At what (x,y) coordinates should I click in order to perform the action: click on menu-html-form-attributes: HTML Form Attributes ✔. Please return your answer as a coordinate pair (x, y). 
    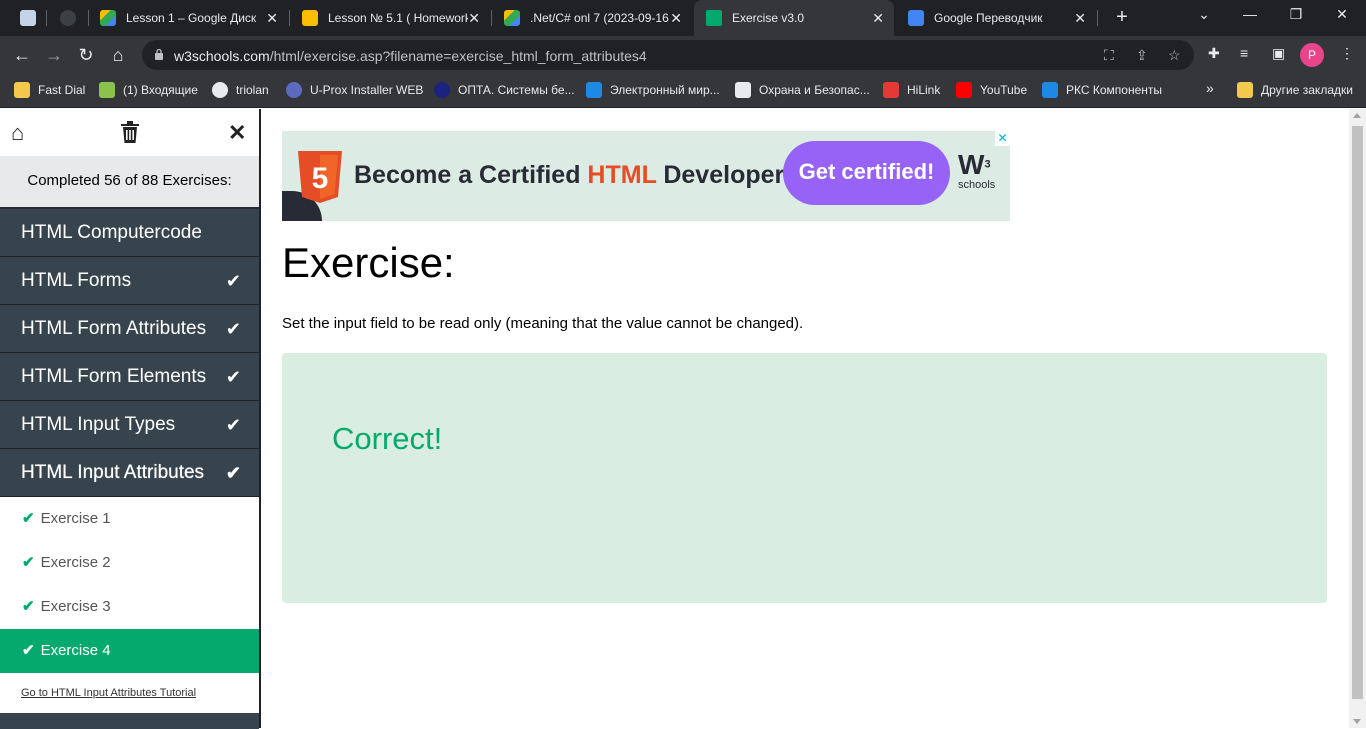
    Looking at the image, I should click on (129, 329).